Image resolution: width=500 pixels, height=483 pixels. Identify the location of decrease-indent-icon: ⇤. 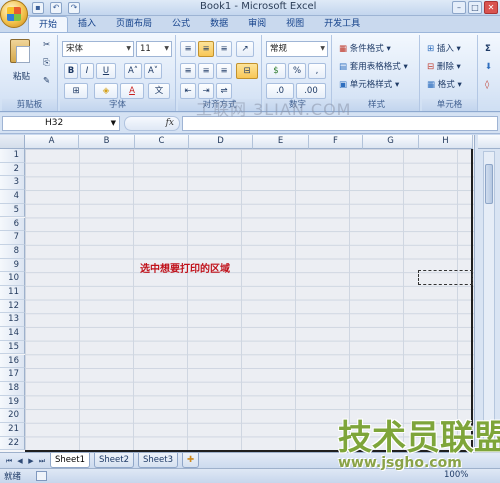
(188, 91).